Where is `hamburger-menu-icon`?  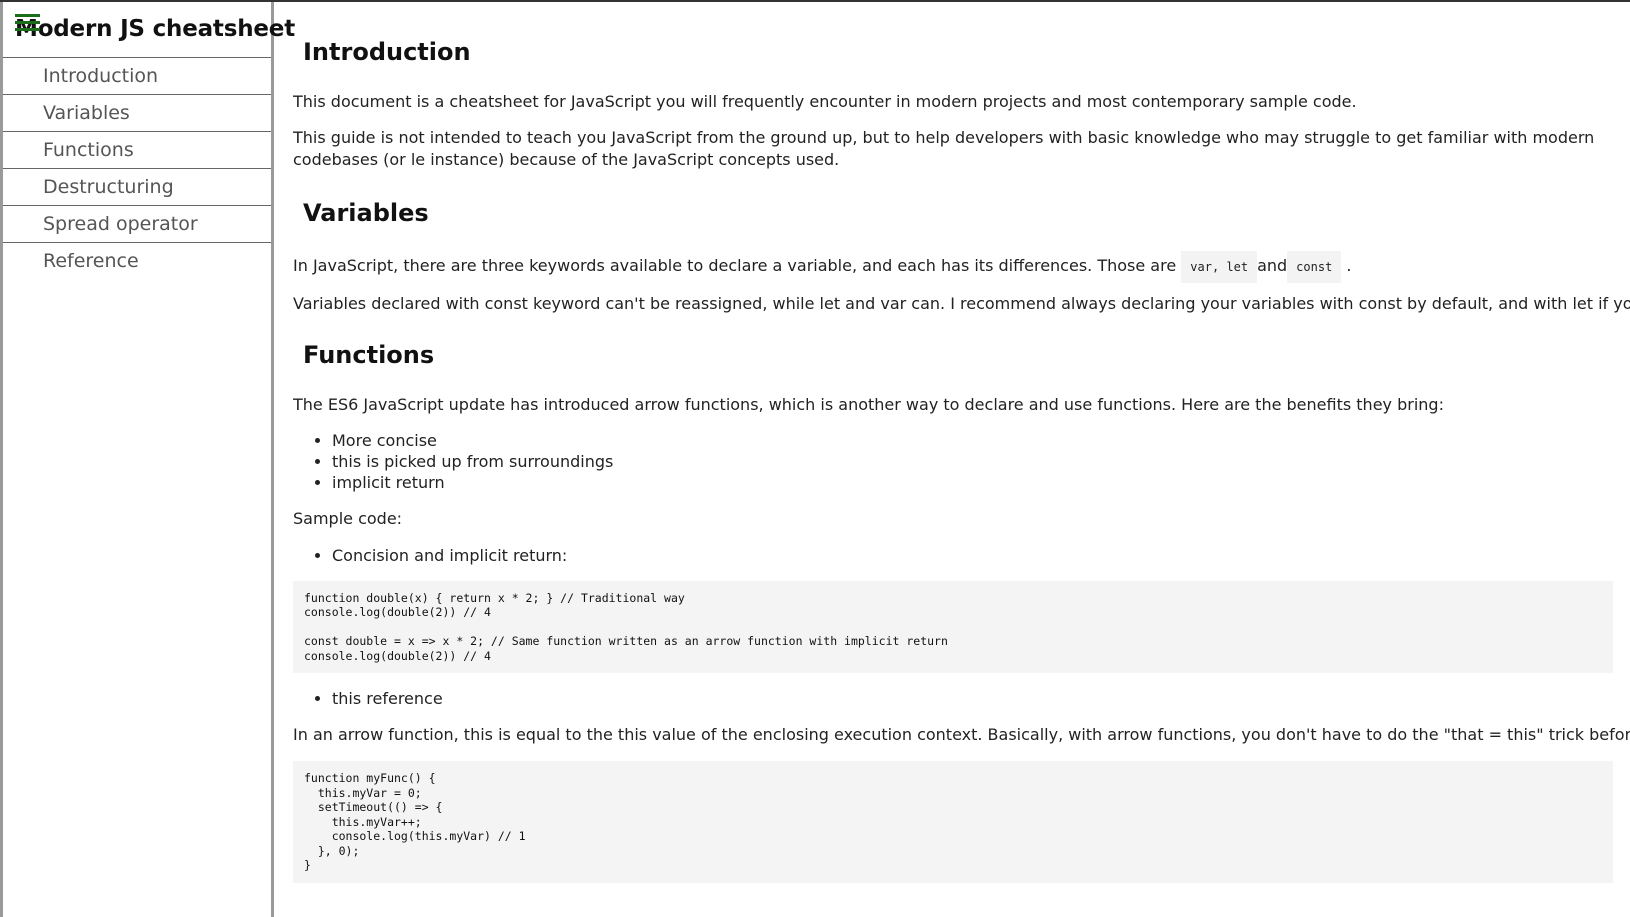 hamburger-menu-icon is located at coordinates (27, 25).